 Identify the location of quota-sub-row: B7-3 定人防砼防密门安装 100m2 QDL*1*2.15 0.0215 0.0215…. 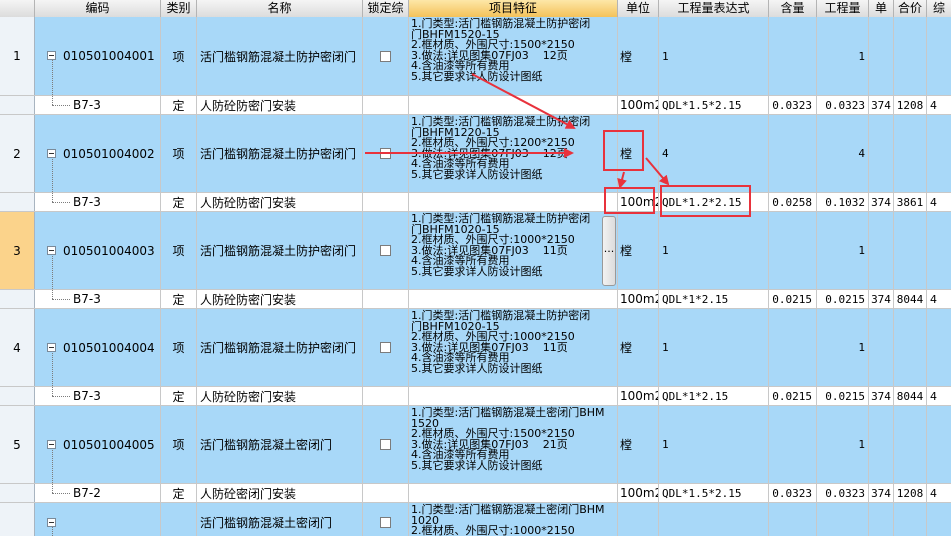
(475, 396).